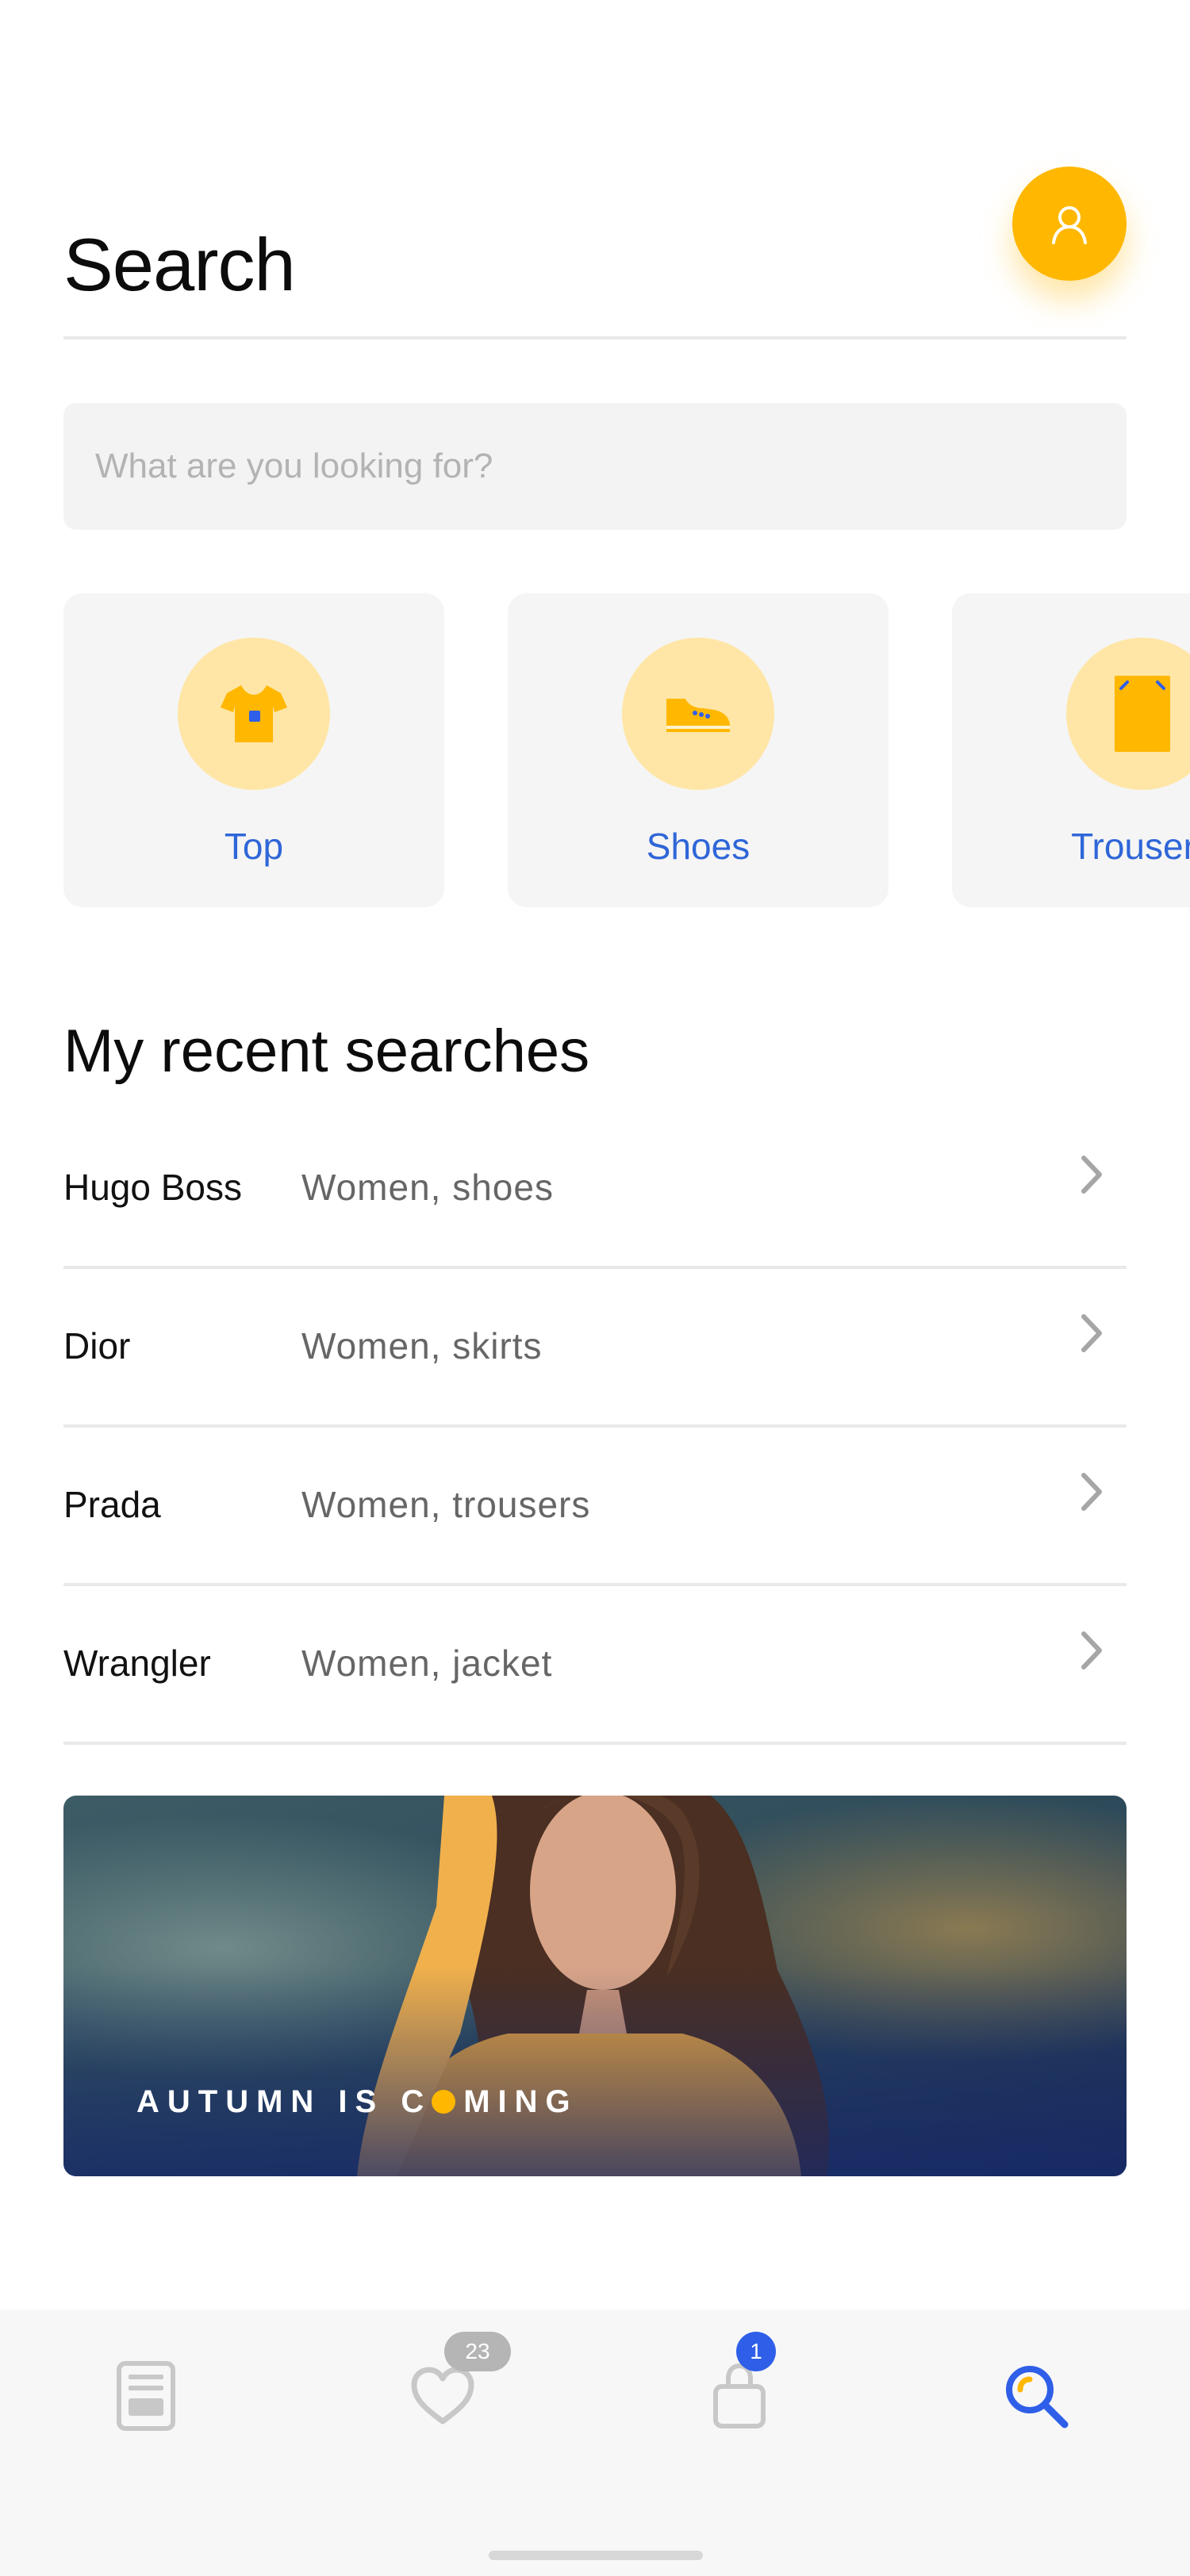 Image resolution: width=1190 pixels, height=2576 pixels. I want to click on recent-search-row: Wrangler Women, jacket, so click(595, 1666).